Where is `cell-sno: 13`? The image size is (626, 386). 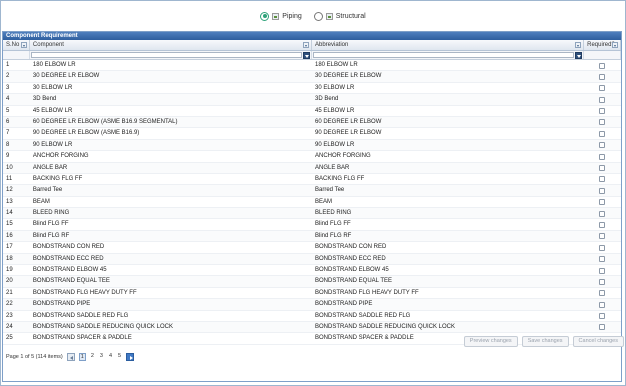 cell-sno: 13 is located at coordinates (9, 201).